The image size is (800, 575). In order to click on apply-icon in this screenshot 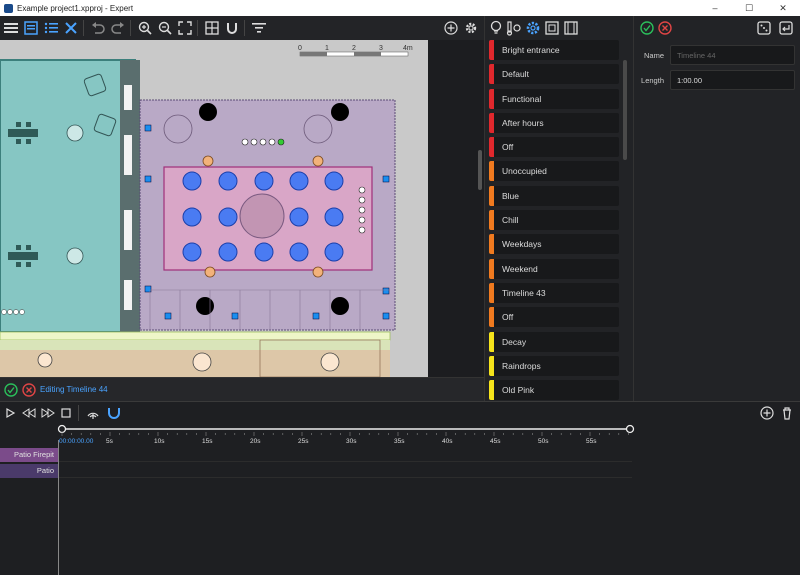, I will do `click(647, 28)`.